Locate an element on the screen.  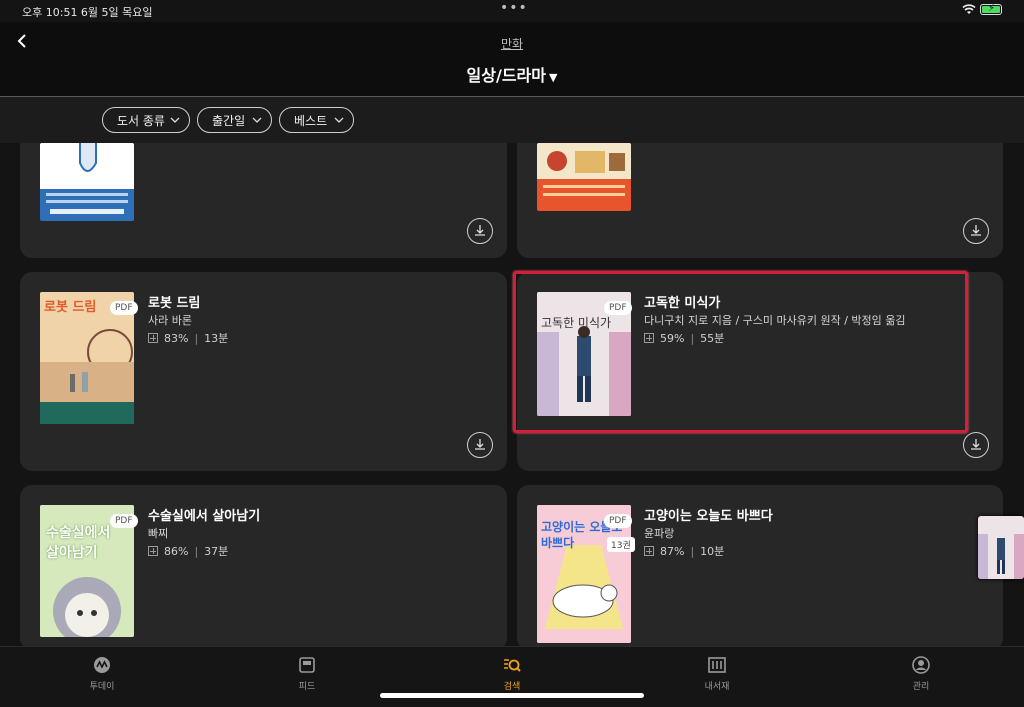
book-title: 로봇 드림 is located at coordinates (174, 301).